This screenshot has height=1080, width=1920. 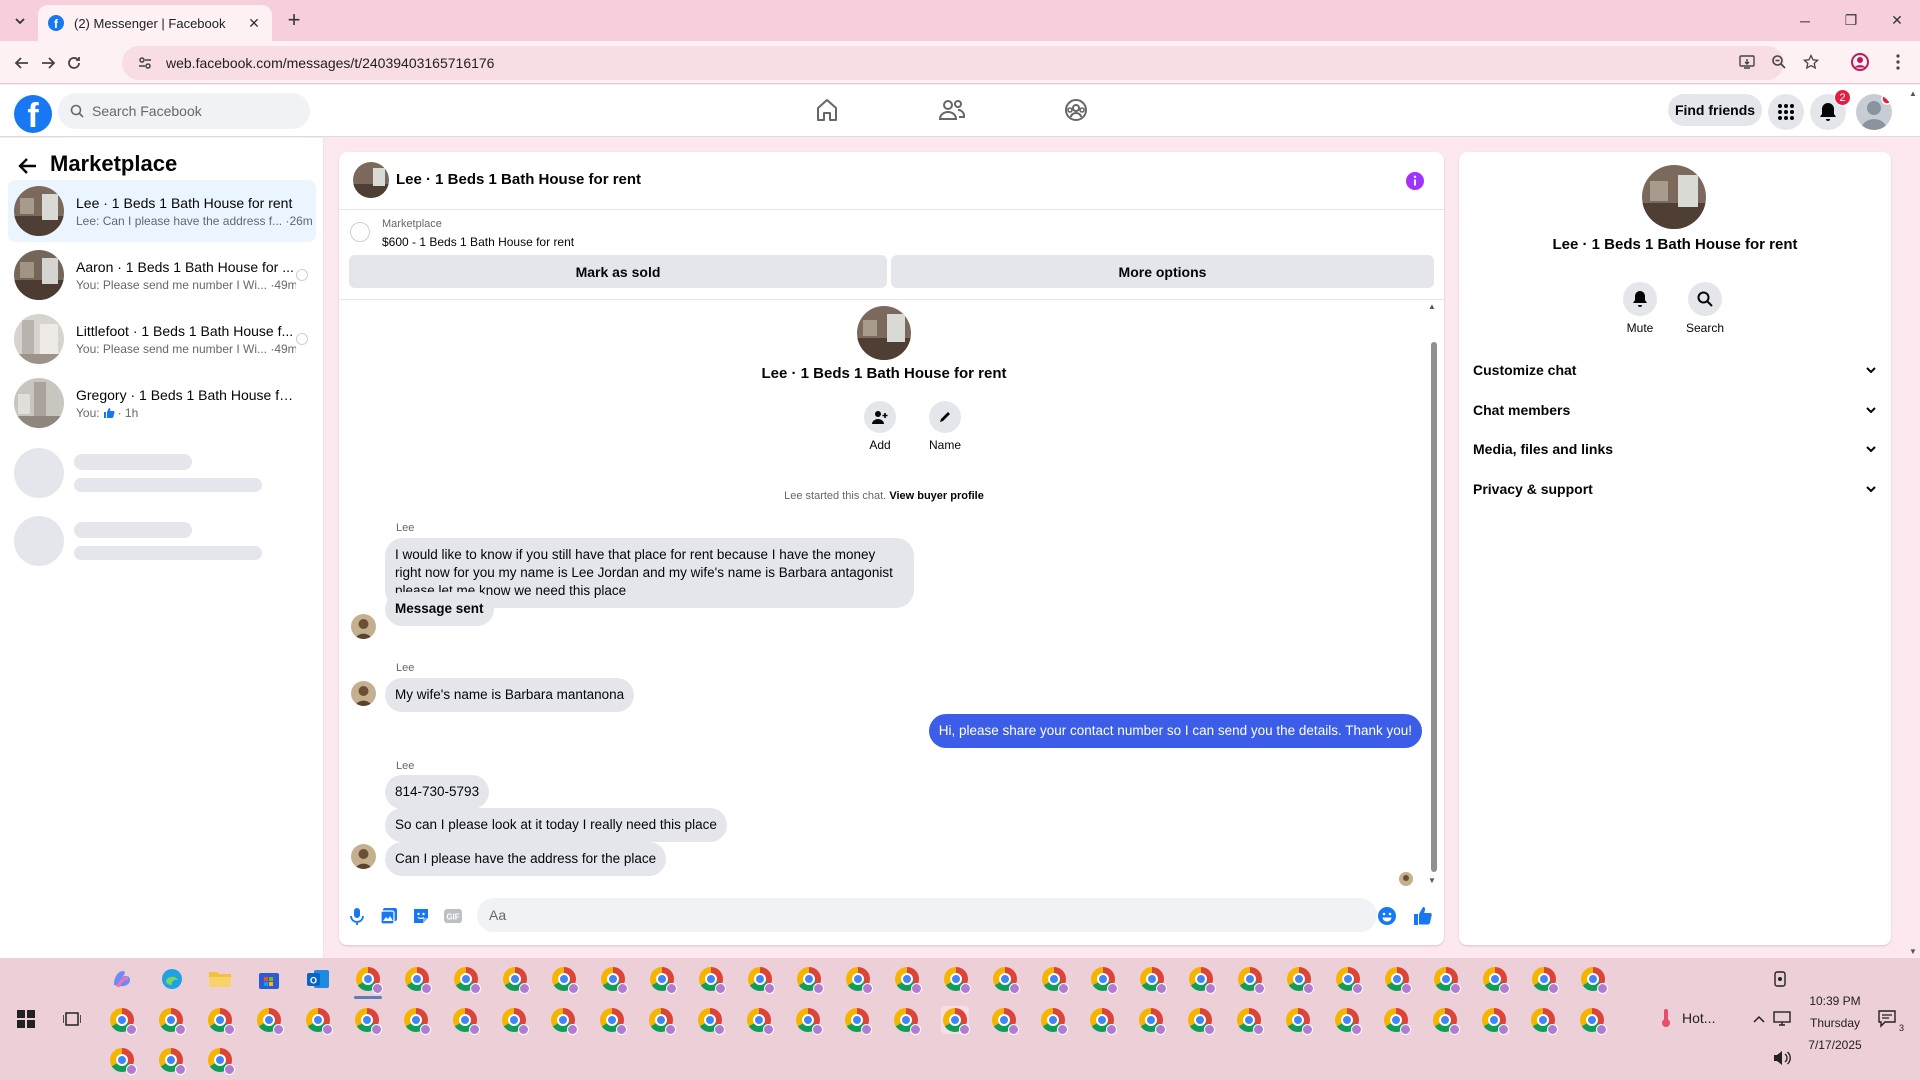 What do you see at coordinates (1675, 449) in the screenshot?
I see `media-files-links-section: Media, files and links` at bounding box center [1675, 449].